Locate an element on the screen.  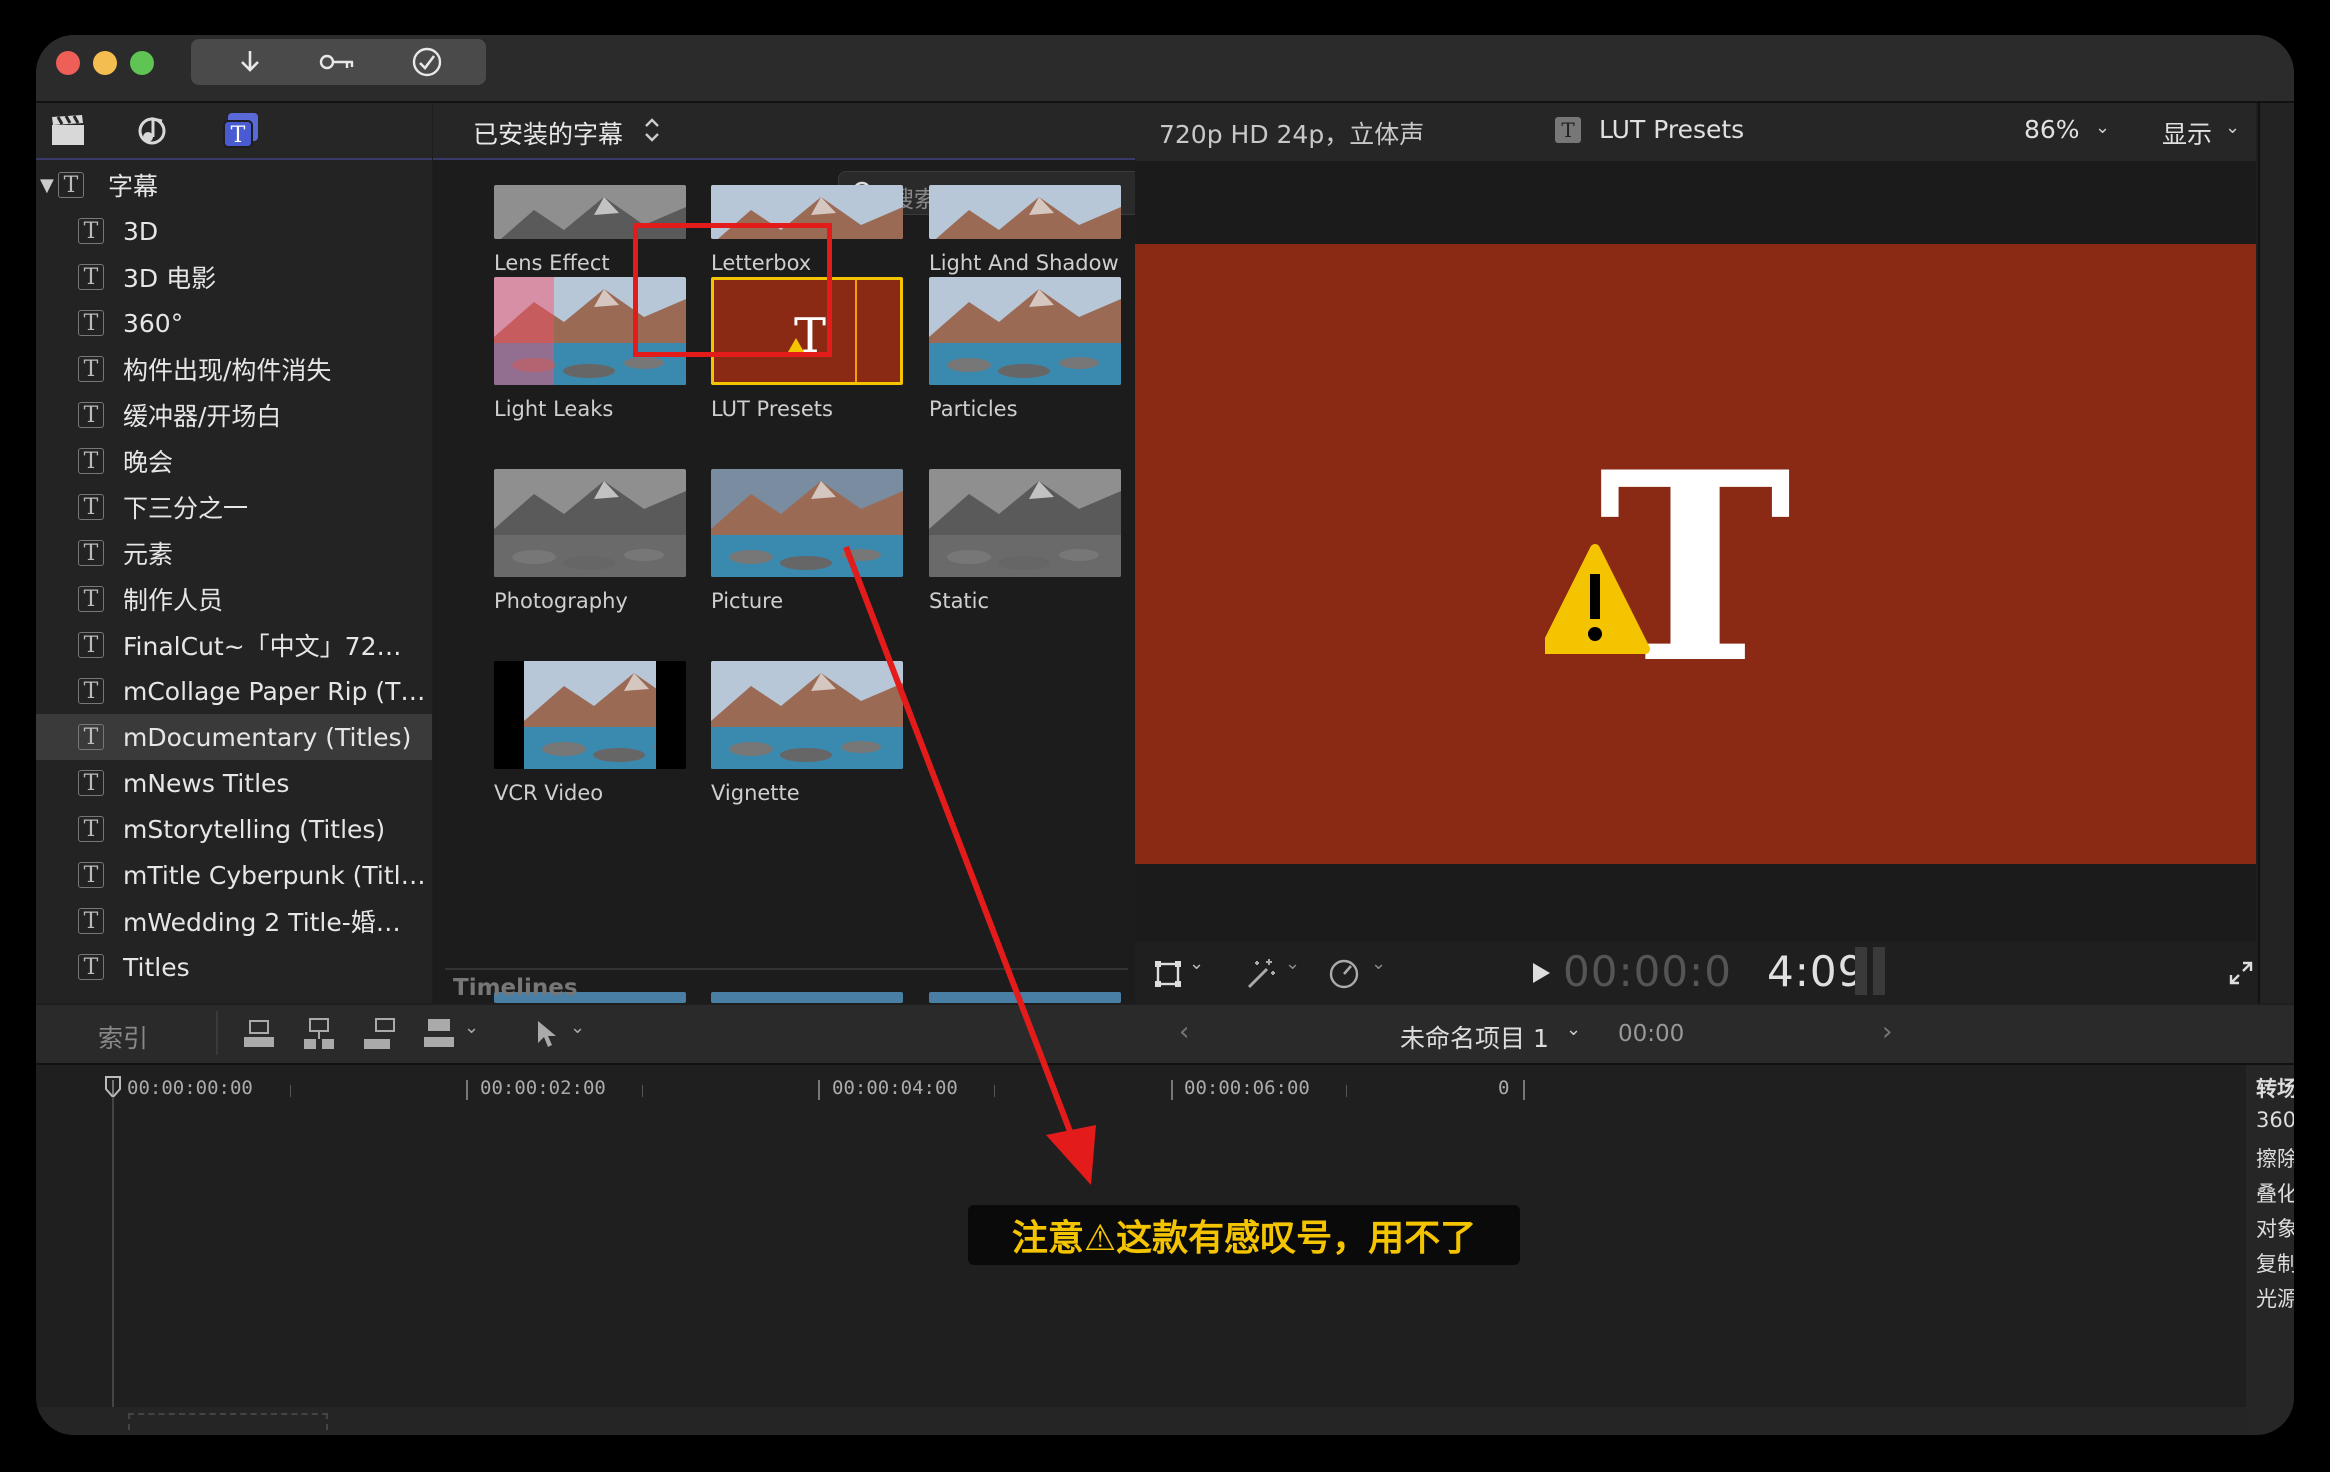
annotation-arrow is located at coordinates (969, 865).